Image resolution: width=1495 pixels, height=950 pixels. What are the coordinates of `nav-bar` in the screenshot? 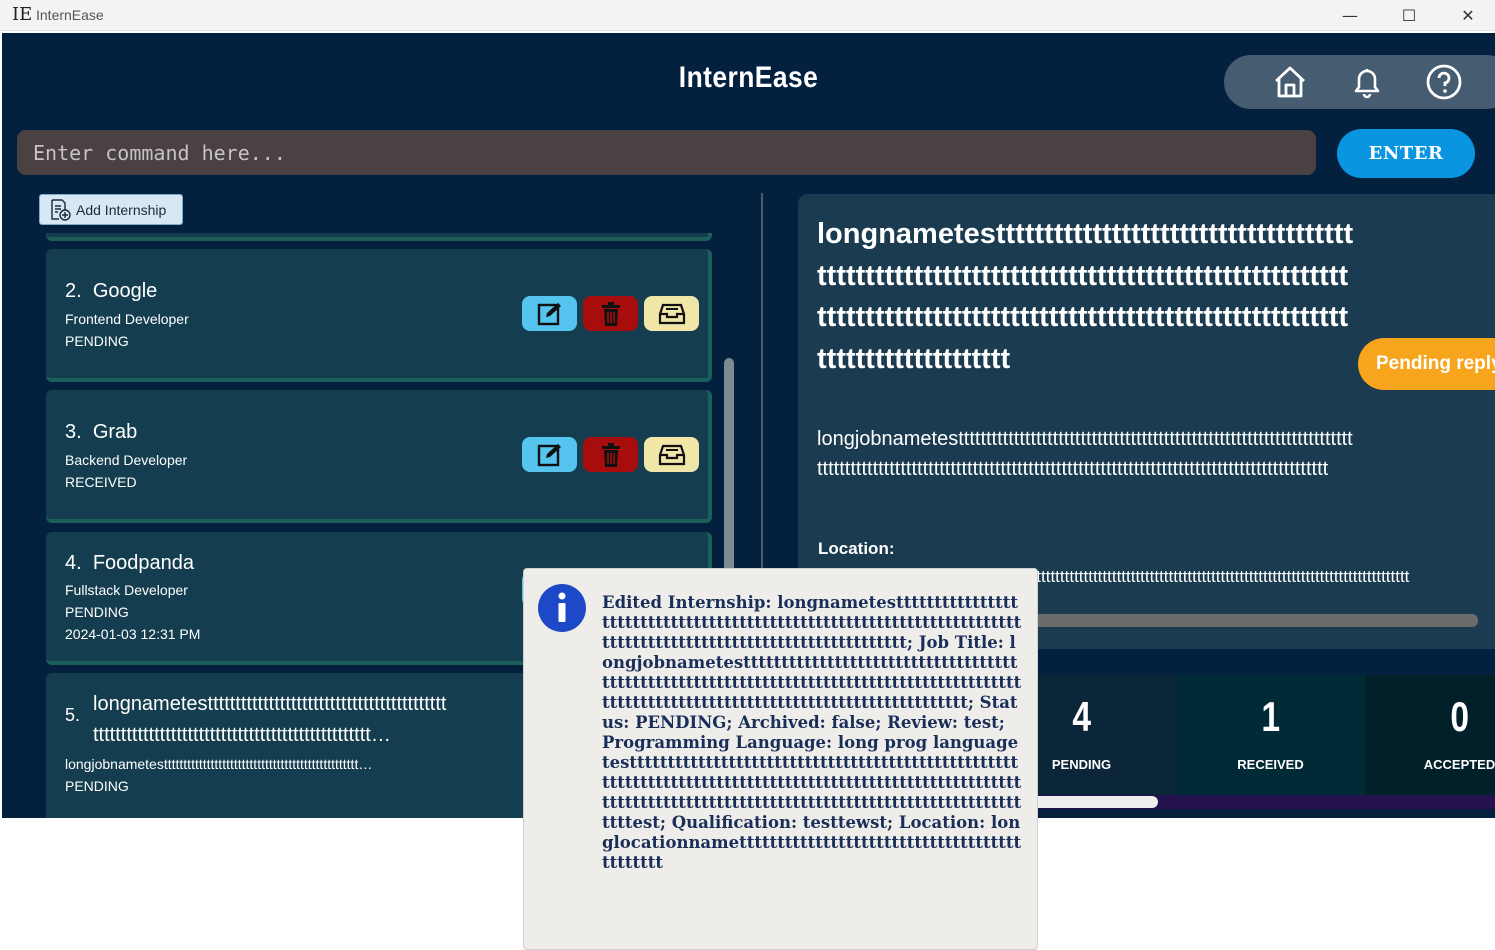 It's located at (1359, 82).